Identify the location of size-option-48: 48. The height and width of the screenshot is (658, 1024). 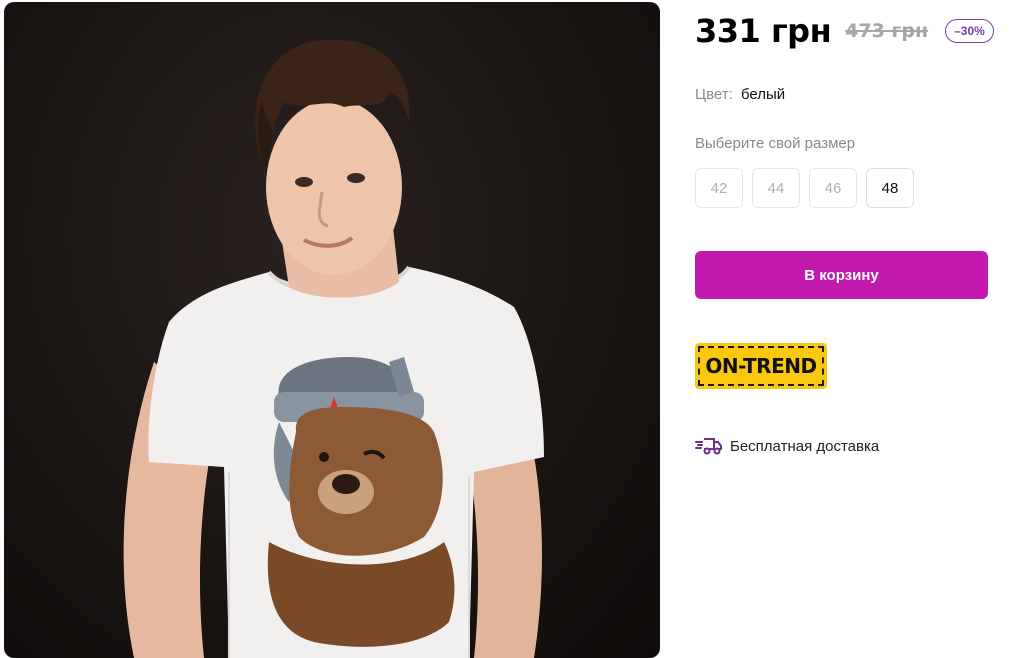
(890, 188).